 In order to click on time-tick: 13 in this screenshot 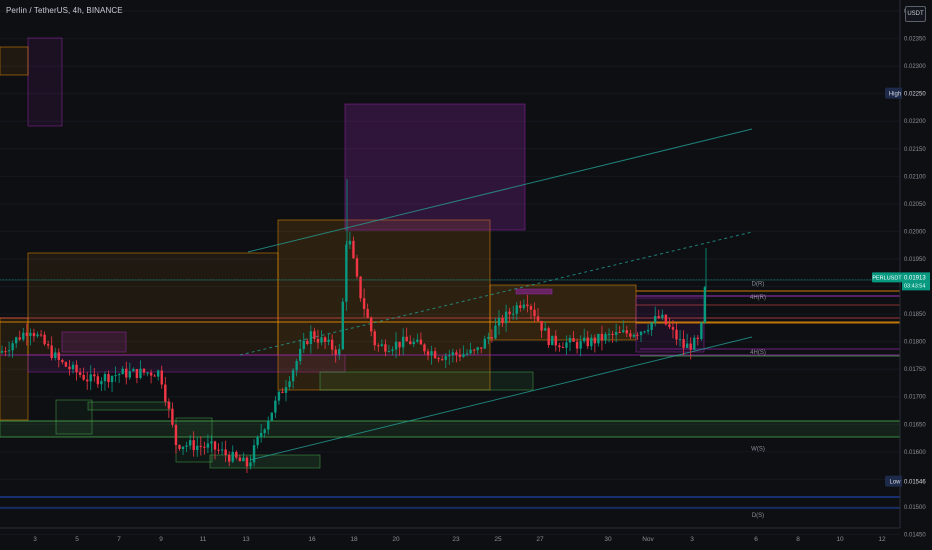, I will do `click(246, 539)`.